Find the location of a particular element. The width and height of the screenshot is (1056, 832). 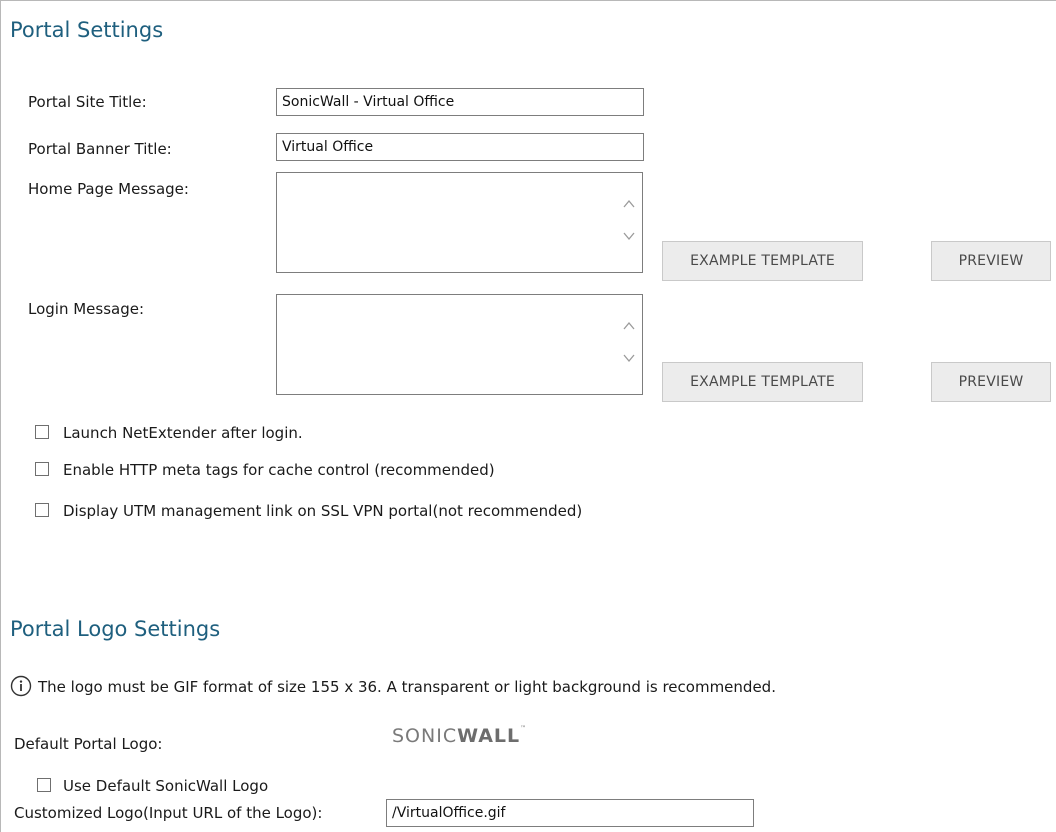

launch-netextender-checkbox is located at coordinates (42, 432).